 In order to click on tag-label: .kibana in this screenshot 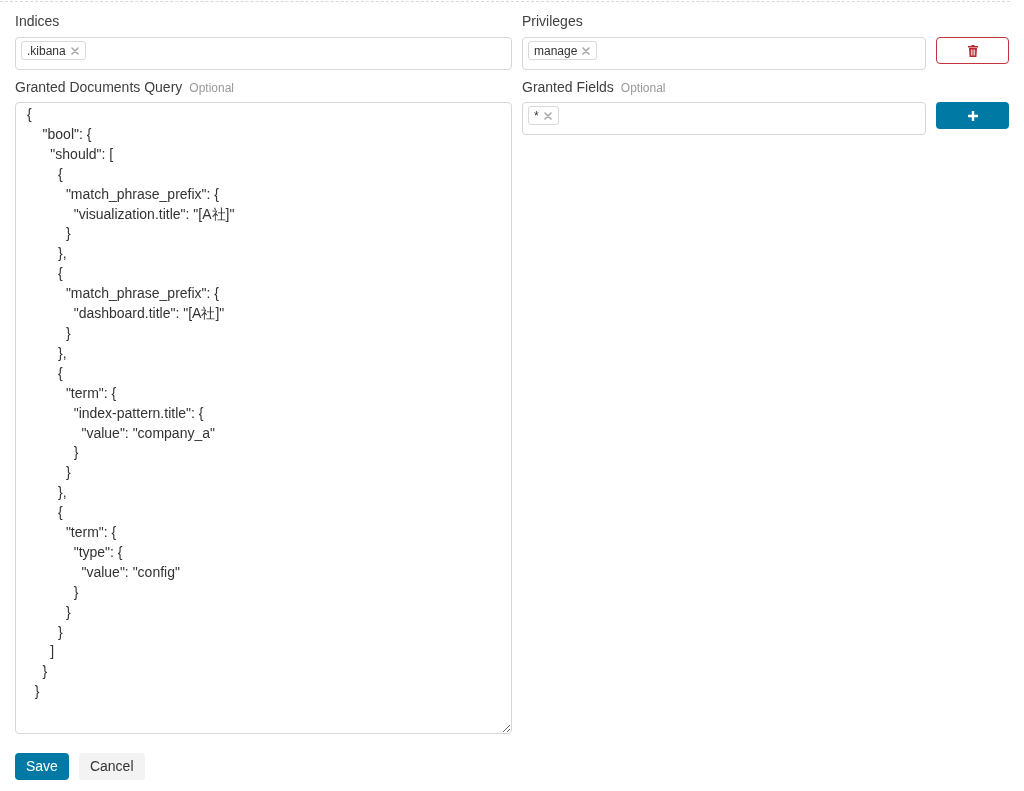, I will do `click(46, 50)`.